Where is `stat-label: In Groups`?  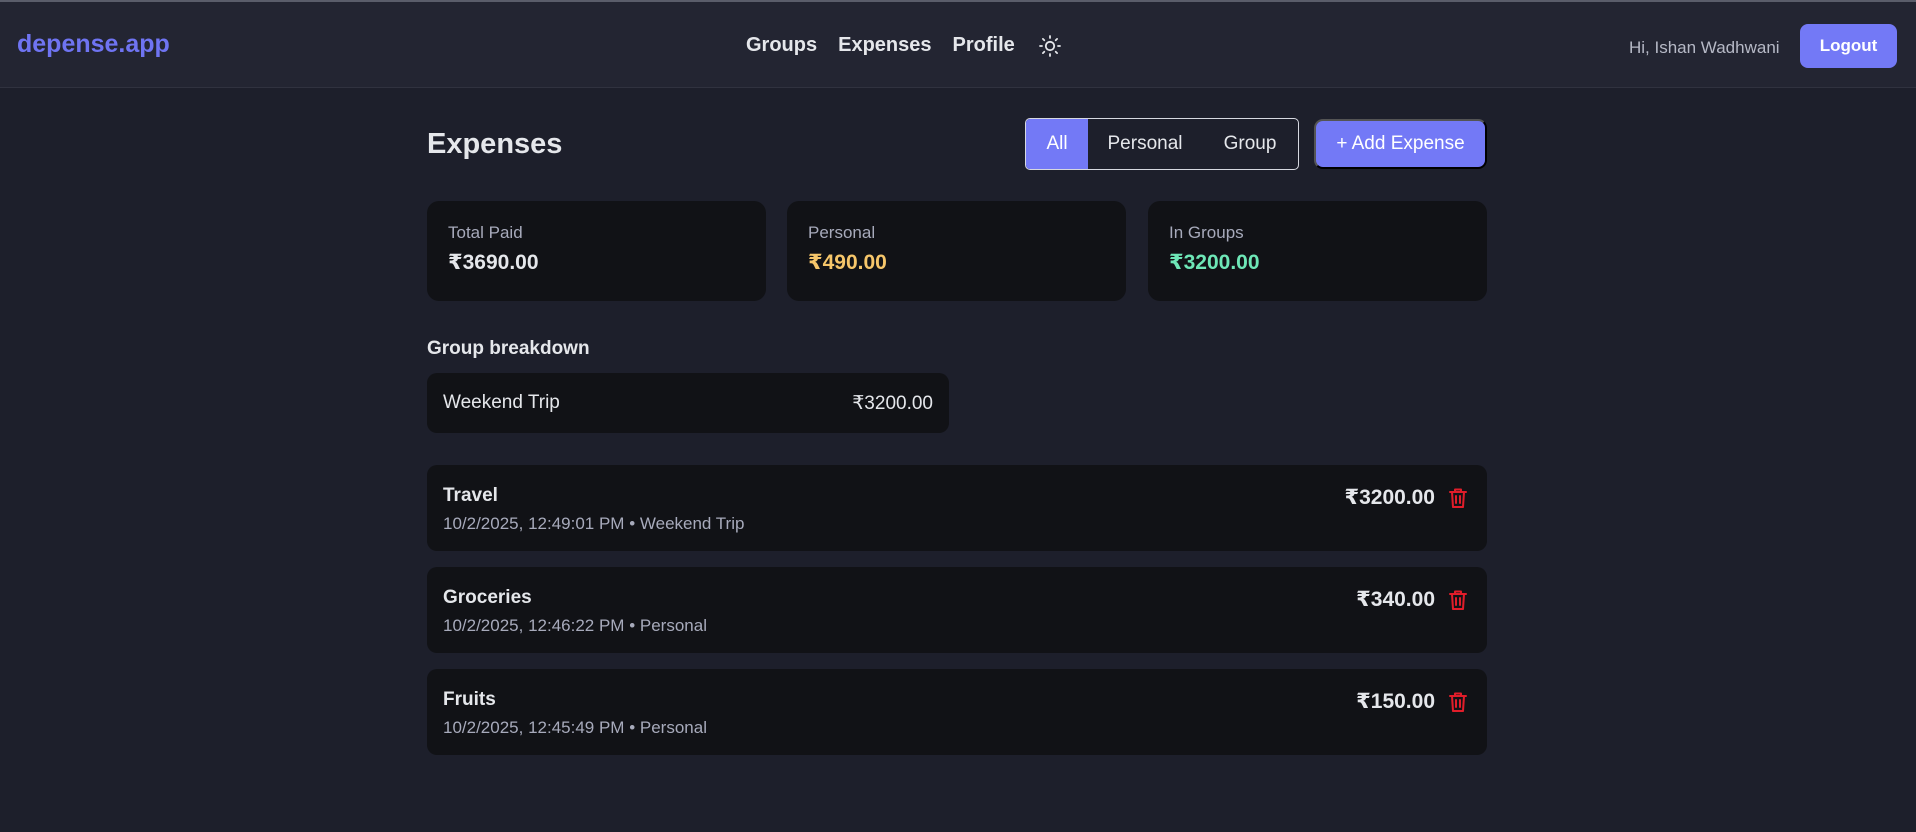 stat-label: In Groups is located at coordinates (1206, 232).